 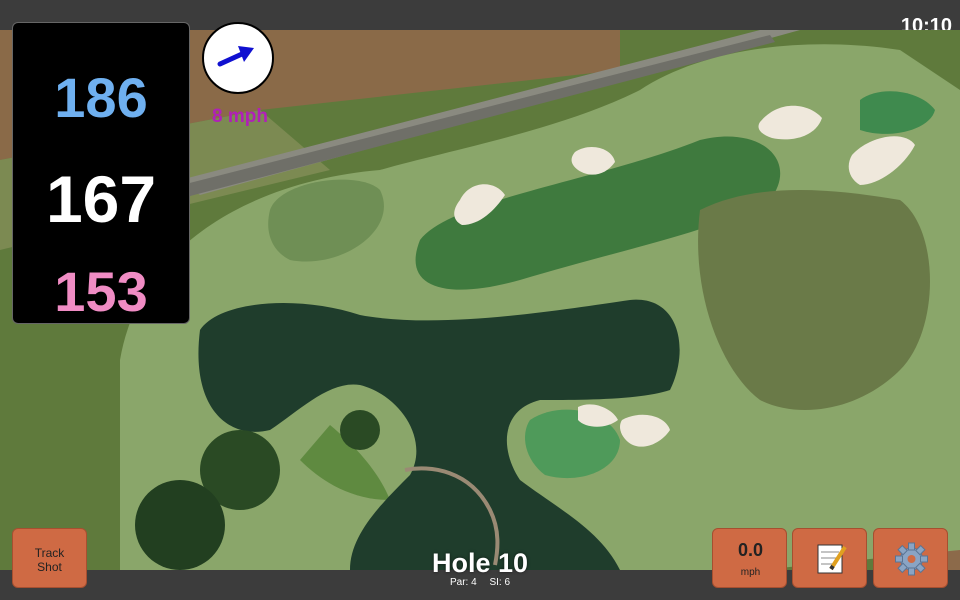 I want to click on middle-distance: 167, so click(x=101, y=199).